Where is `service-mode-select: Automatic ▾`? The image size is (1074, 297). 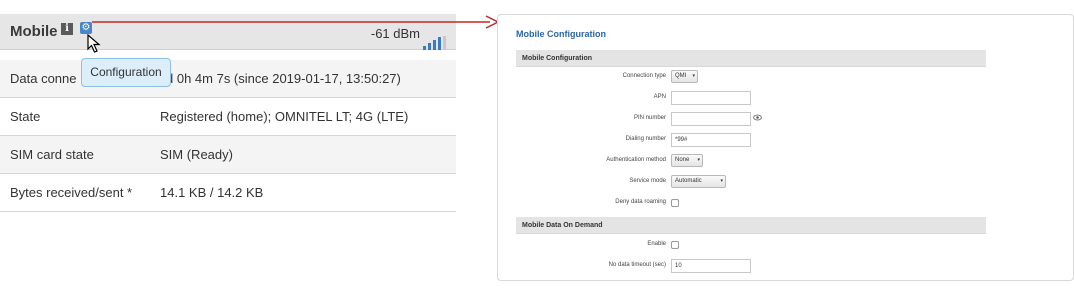
service-mode-select: Automatic ▾ is located at coordinates (698, 181).